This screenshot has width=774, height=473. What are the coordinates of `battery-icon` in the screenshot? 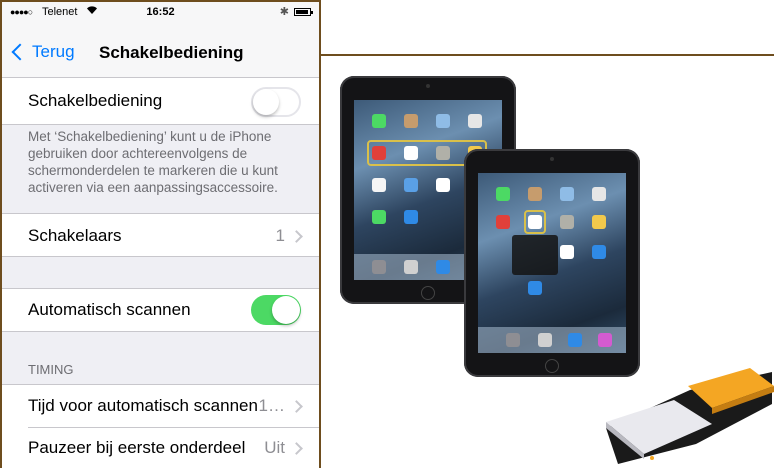 It's located at (303, 12).